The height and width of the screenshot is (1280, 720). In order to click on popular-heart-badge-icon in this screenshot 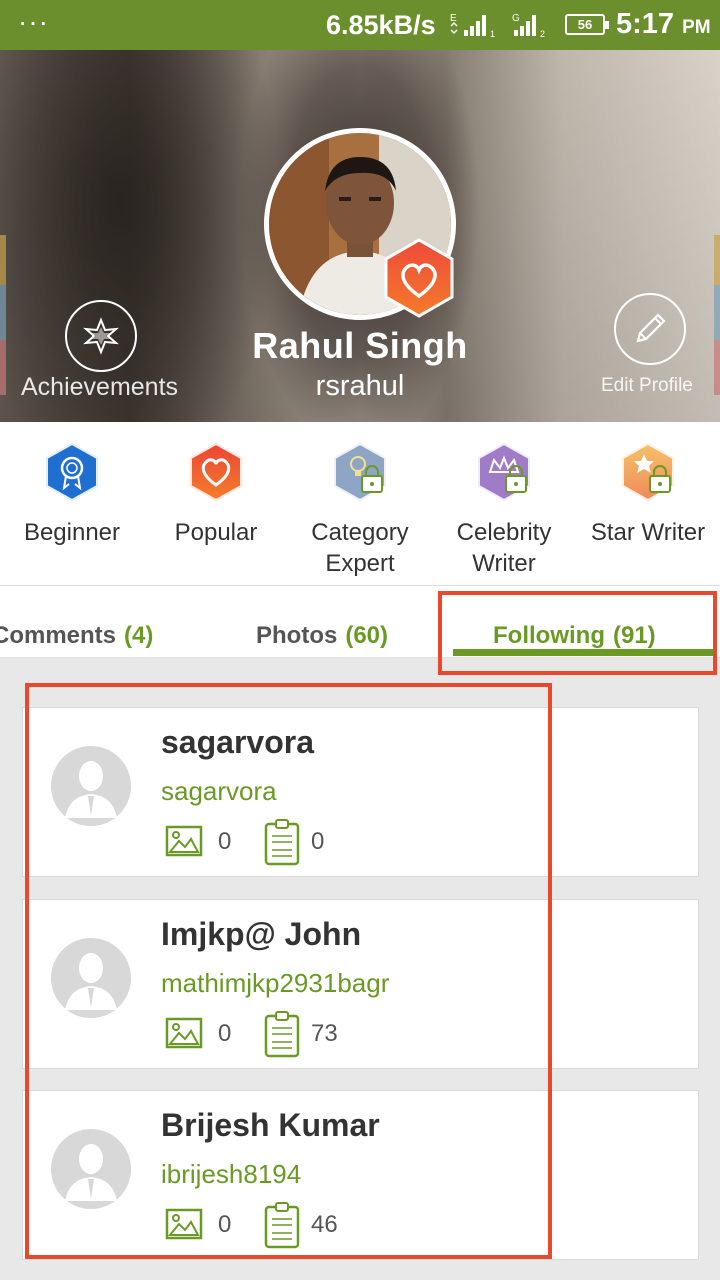, I will do `click(419, 278)`.